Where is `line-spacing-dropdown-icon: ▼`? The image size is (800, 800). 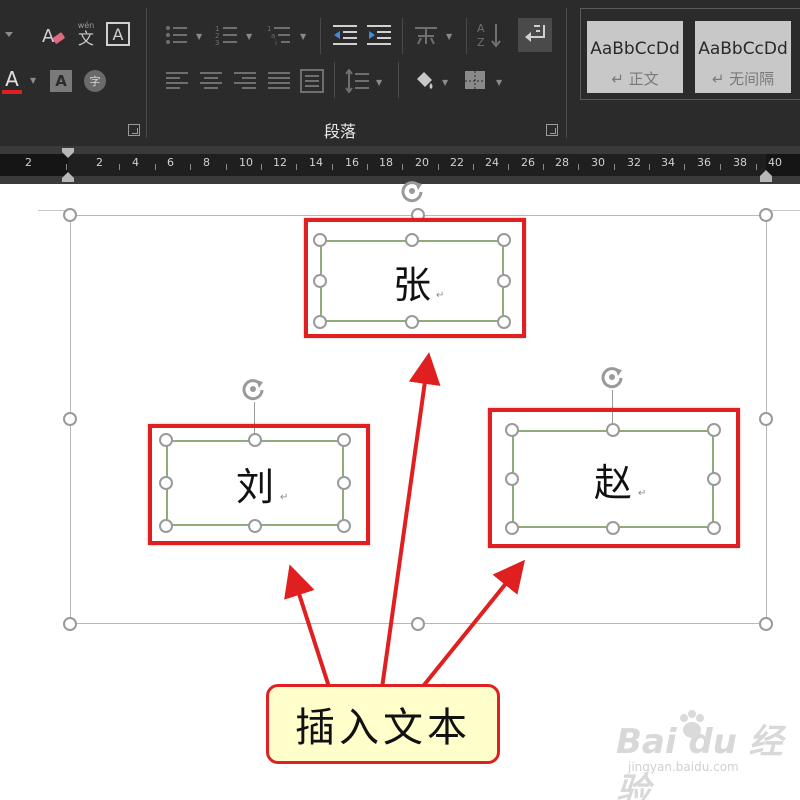
line-spacing-dropdown-icon: ▼ is located at coordinates (379, 82).